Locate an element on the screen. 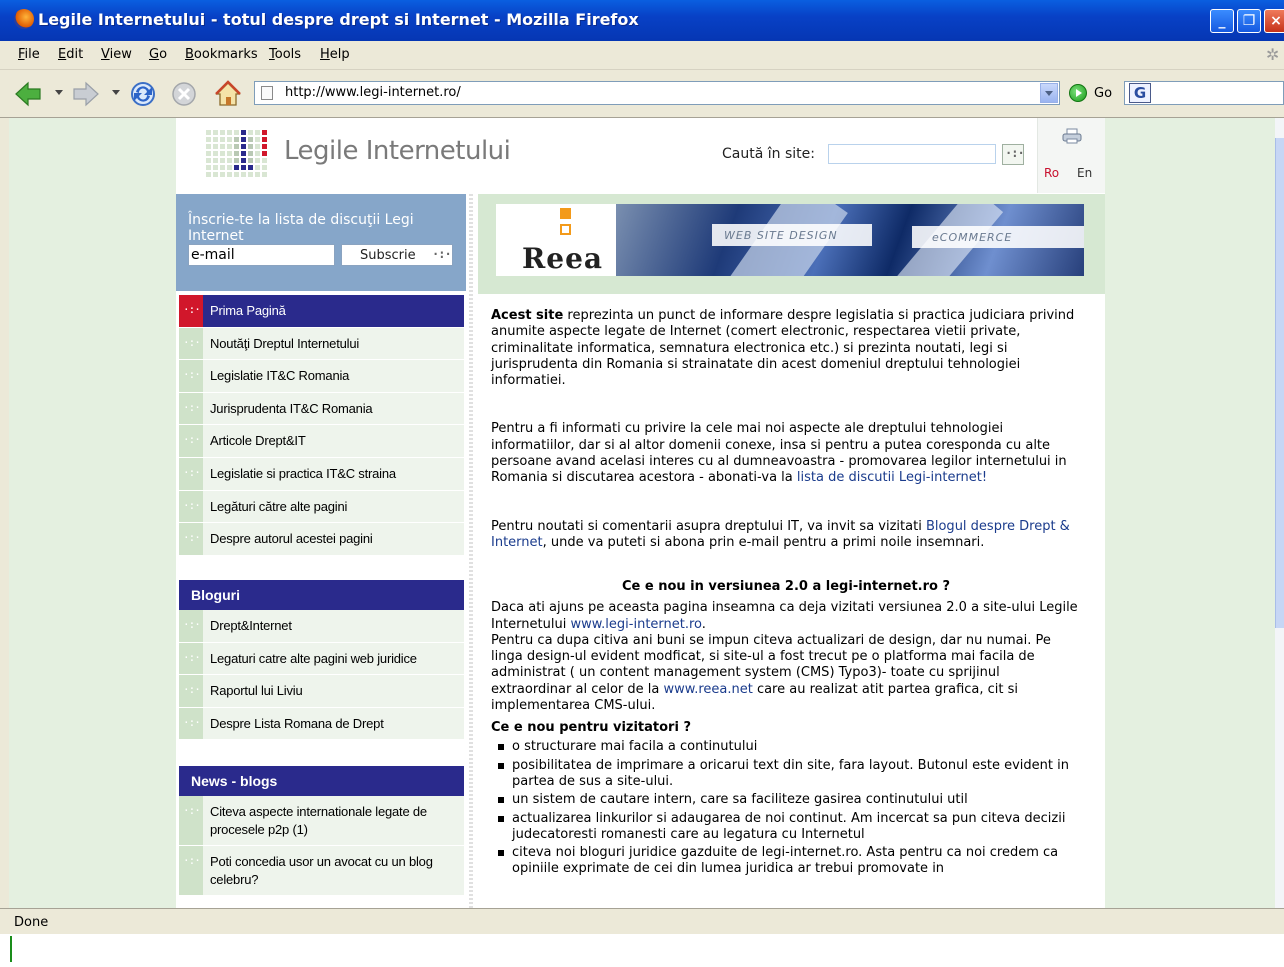 This screenshot has height=967, width=1284. menu-go: Go is located at coordinates (158, 54).